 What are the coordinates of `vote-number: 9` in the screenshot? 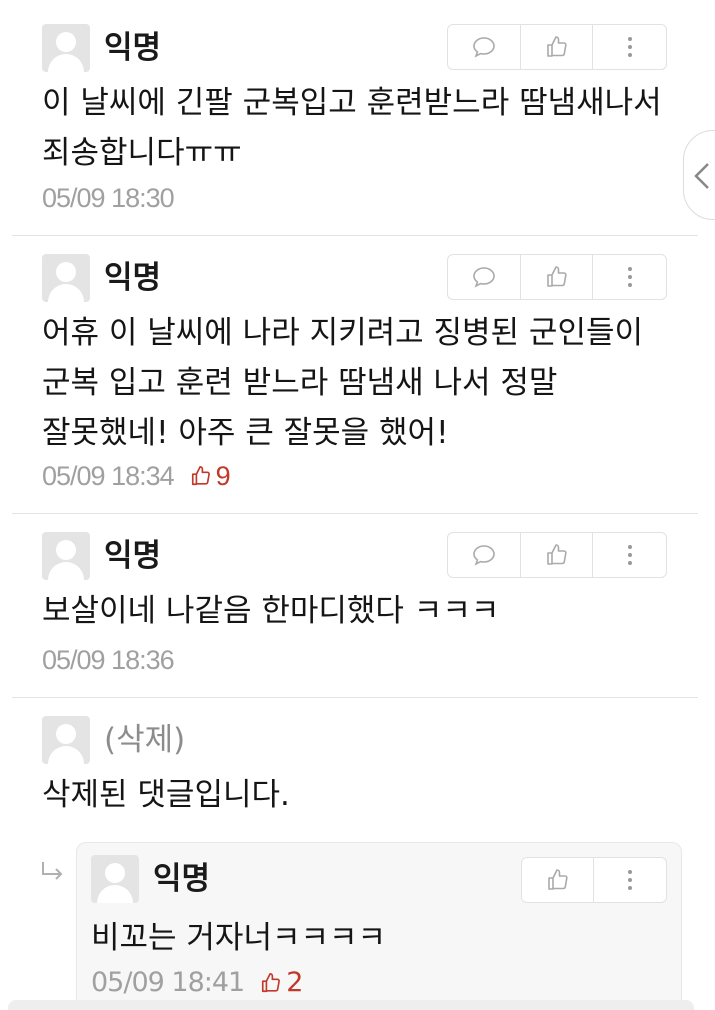 It's located at (223, 476).